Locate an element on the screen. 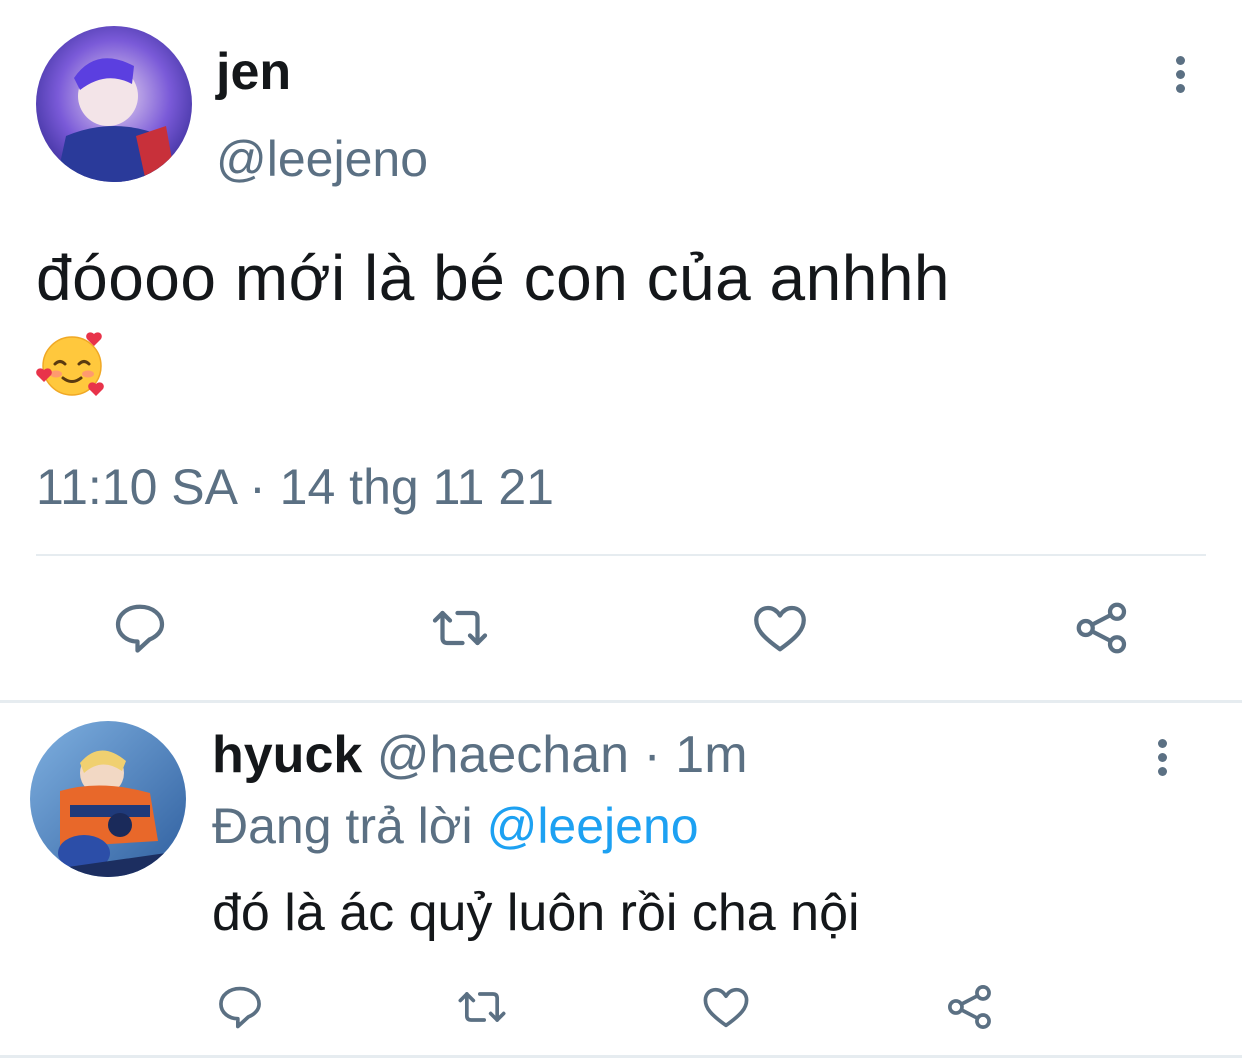 This screenshot has height=1059, width=1242. smiling-face-with-hearts-icon is located at coordinates (72, 364).